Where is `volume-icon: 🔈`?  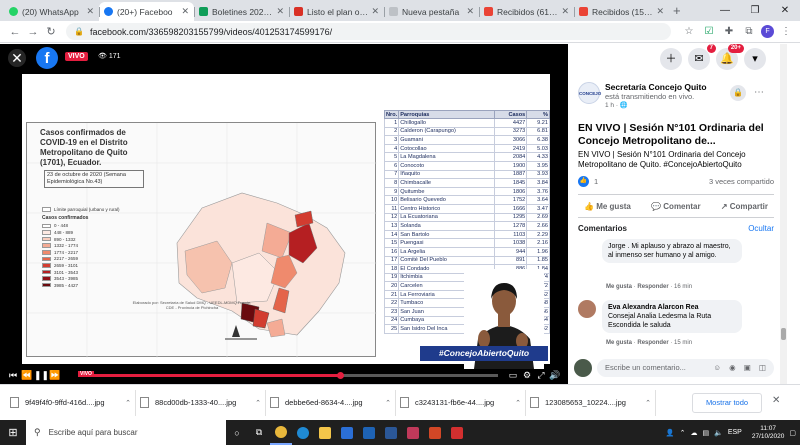 volume-icon: 🔈 is located at coordinates (718, 433).